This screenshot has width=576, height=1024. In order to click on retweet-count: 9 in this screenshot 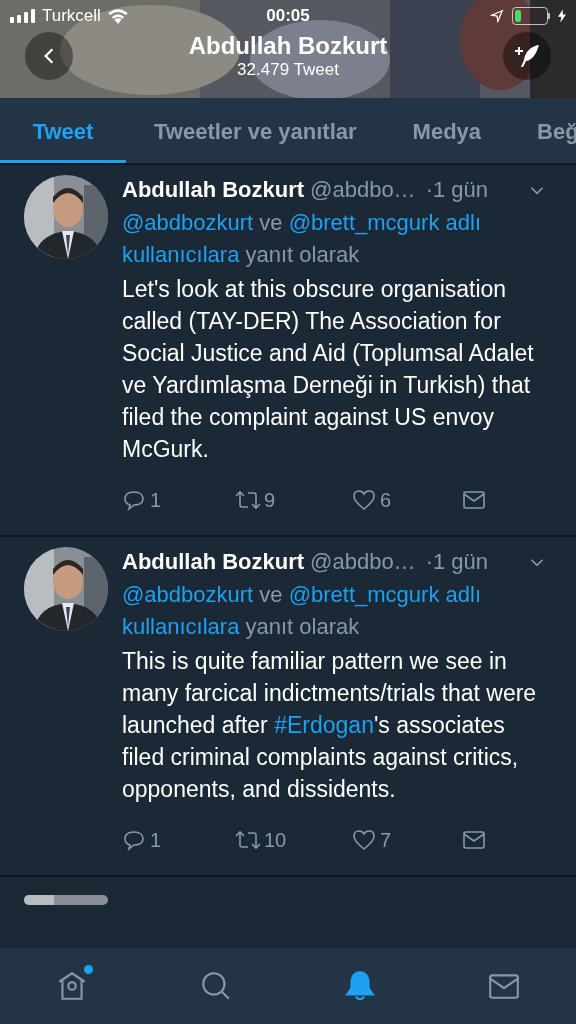, I will do `click(270, 500)`.